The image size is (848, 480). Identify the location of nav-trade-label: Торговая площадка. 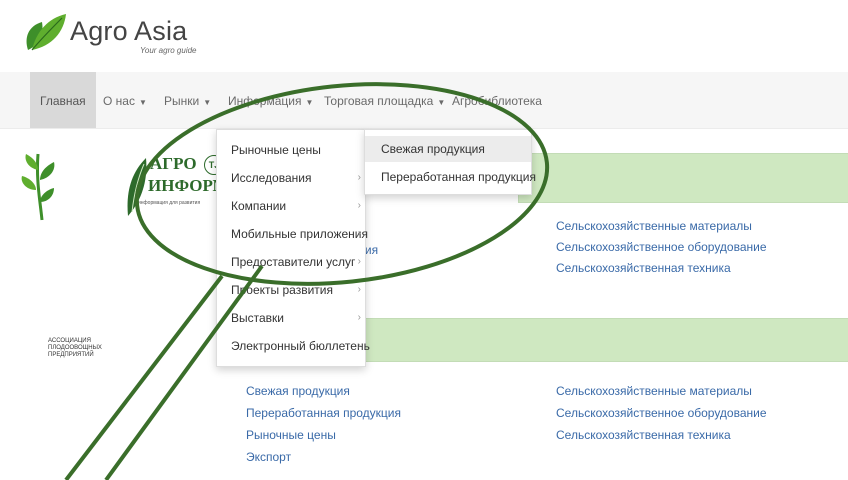
(379, 101).